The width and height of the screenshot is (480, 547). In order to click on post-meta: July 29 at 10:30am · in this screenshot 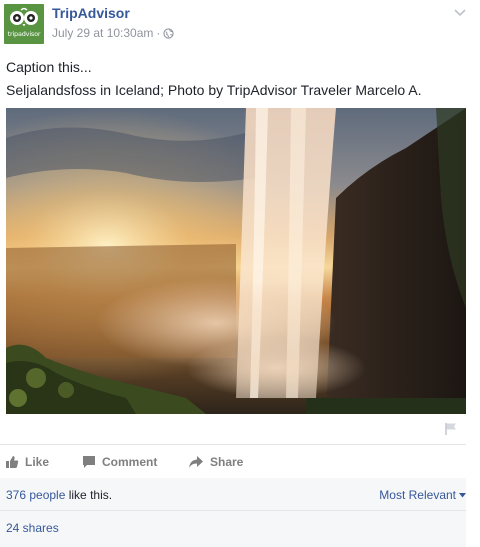, I will do `click(113, 33)`.